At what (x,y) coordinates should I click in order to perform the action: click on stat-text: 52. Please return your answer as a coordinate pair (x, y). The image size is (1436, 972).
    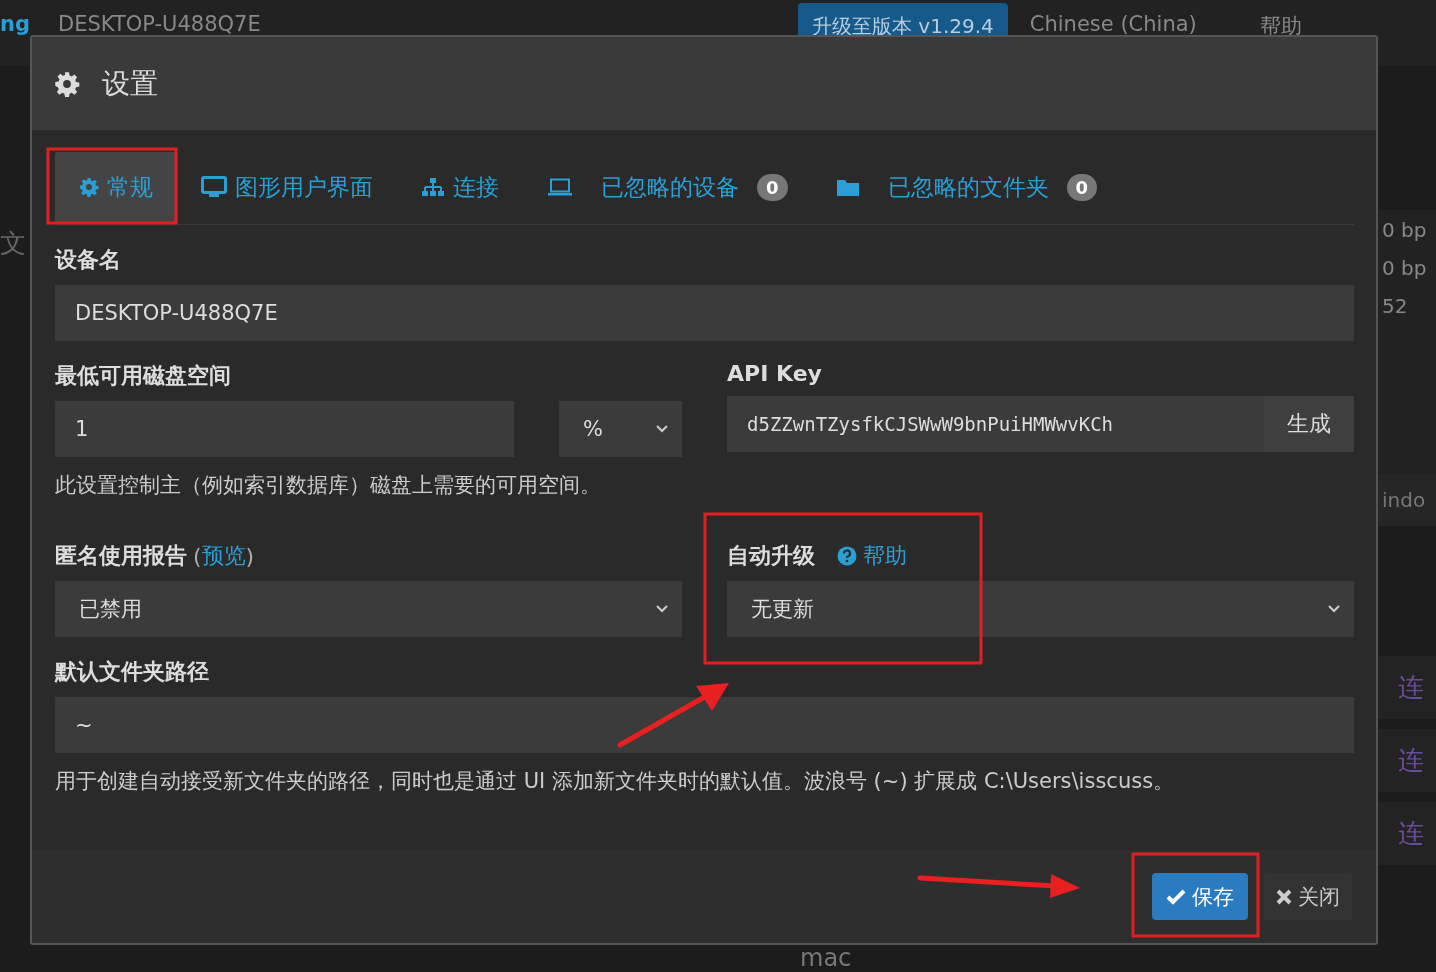
    Looking at the image, I should click on (1407, 305).